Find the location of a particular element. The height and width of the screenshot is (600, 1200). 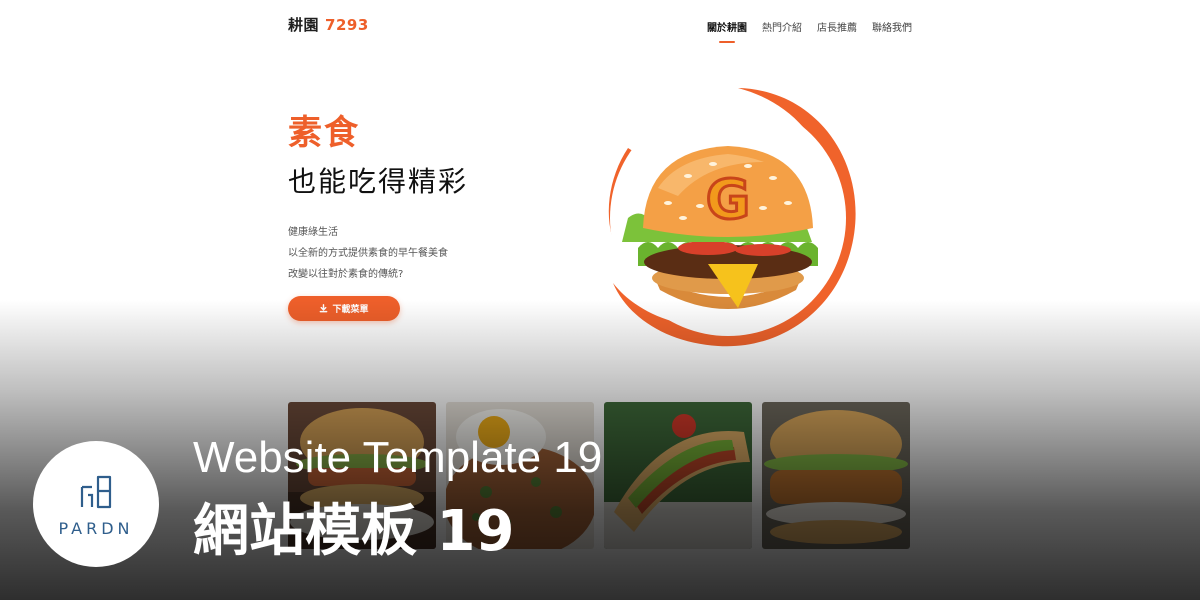

nav-item-recommend: 店長推薦 is located at coordinates (837, 26).